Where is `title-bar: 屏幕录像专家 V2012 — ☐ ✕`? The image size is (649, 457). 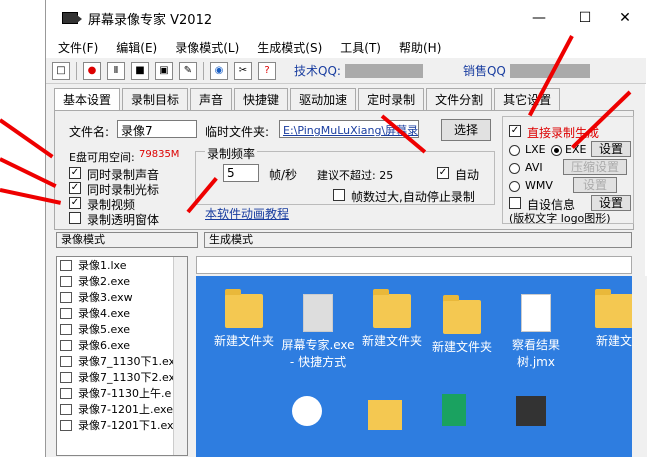
title-bar: 屏幕录像专家 V2012 — ☐ ✕ is located at coordinates (346, 18).